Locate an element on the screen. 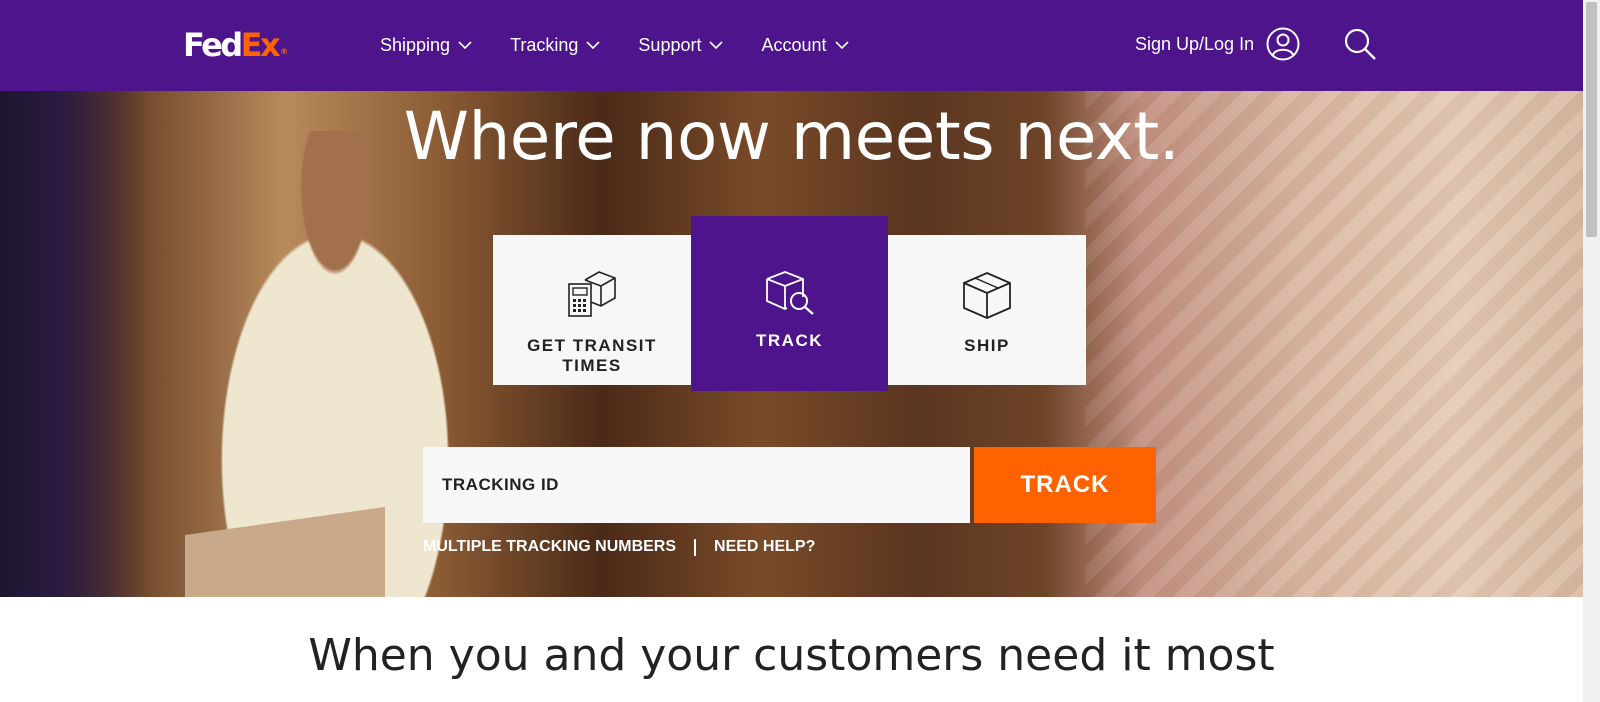 This screenshot has height=702, width=1600. signin-link: Sign Up/Log In is located at coordinates (1217, 44).